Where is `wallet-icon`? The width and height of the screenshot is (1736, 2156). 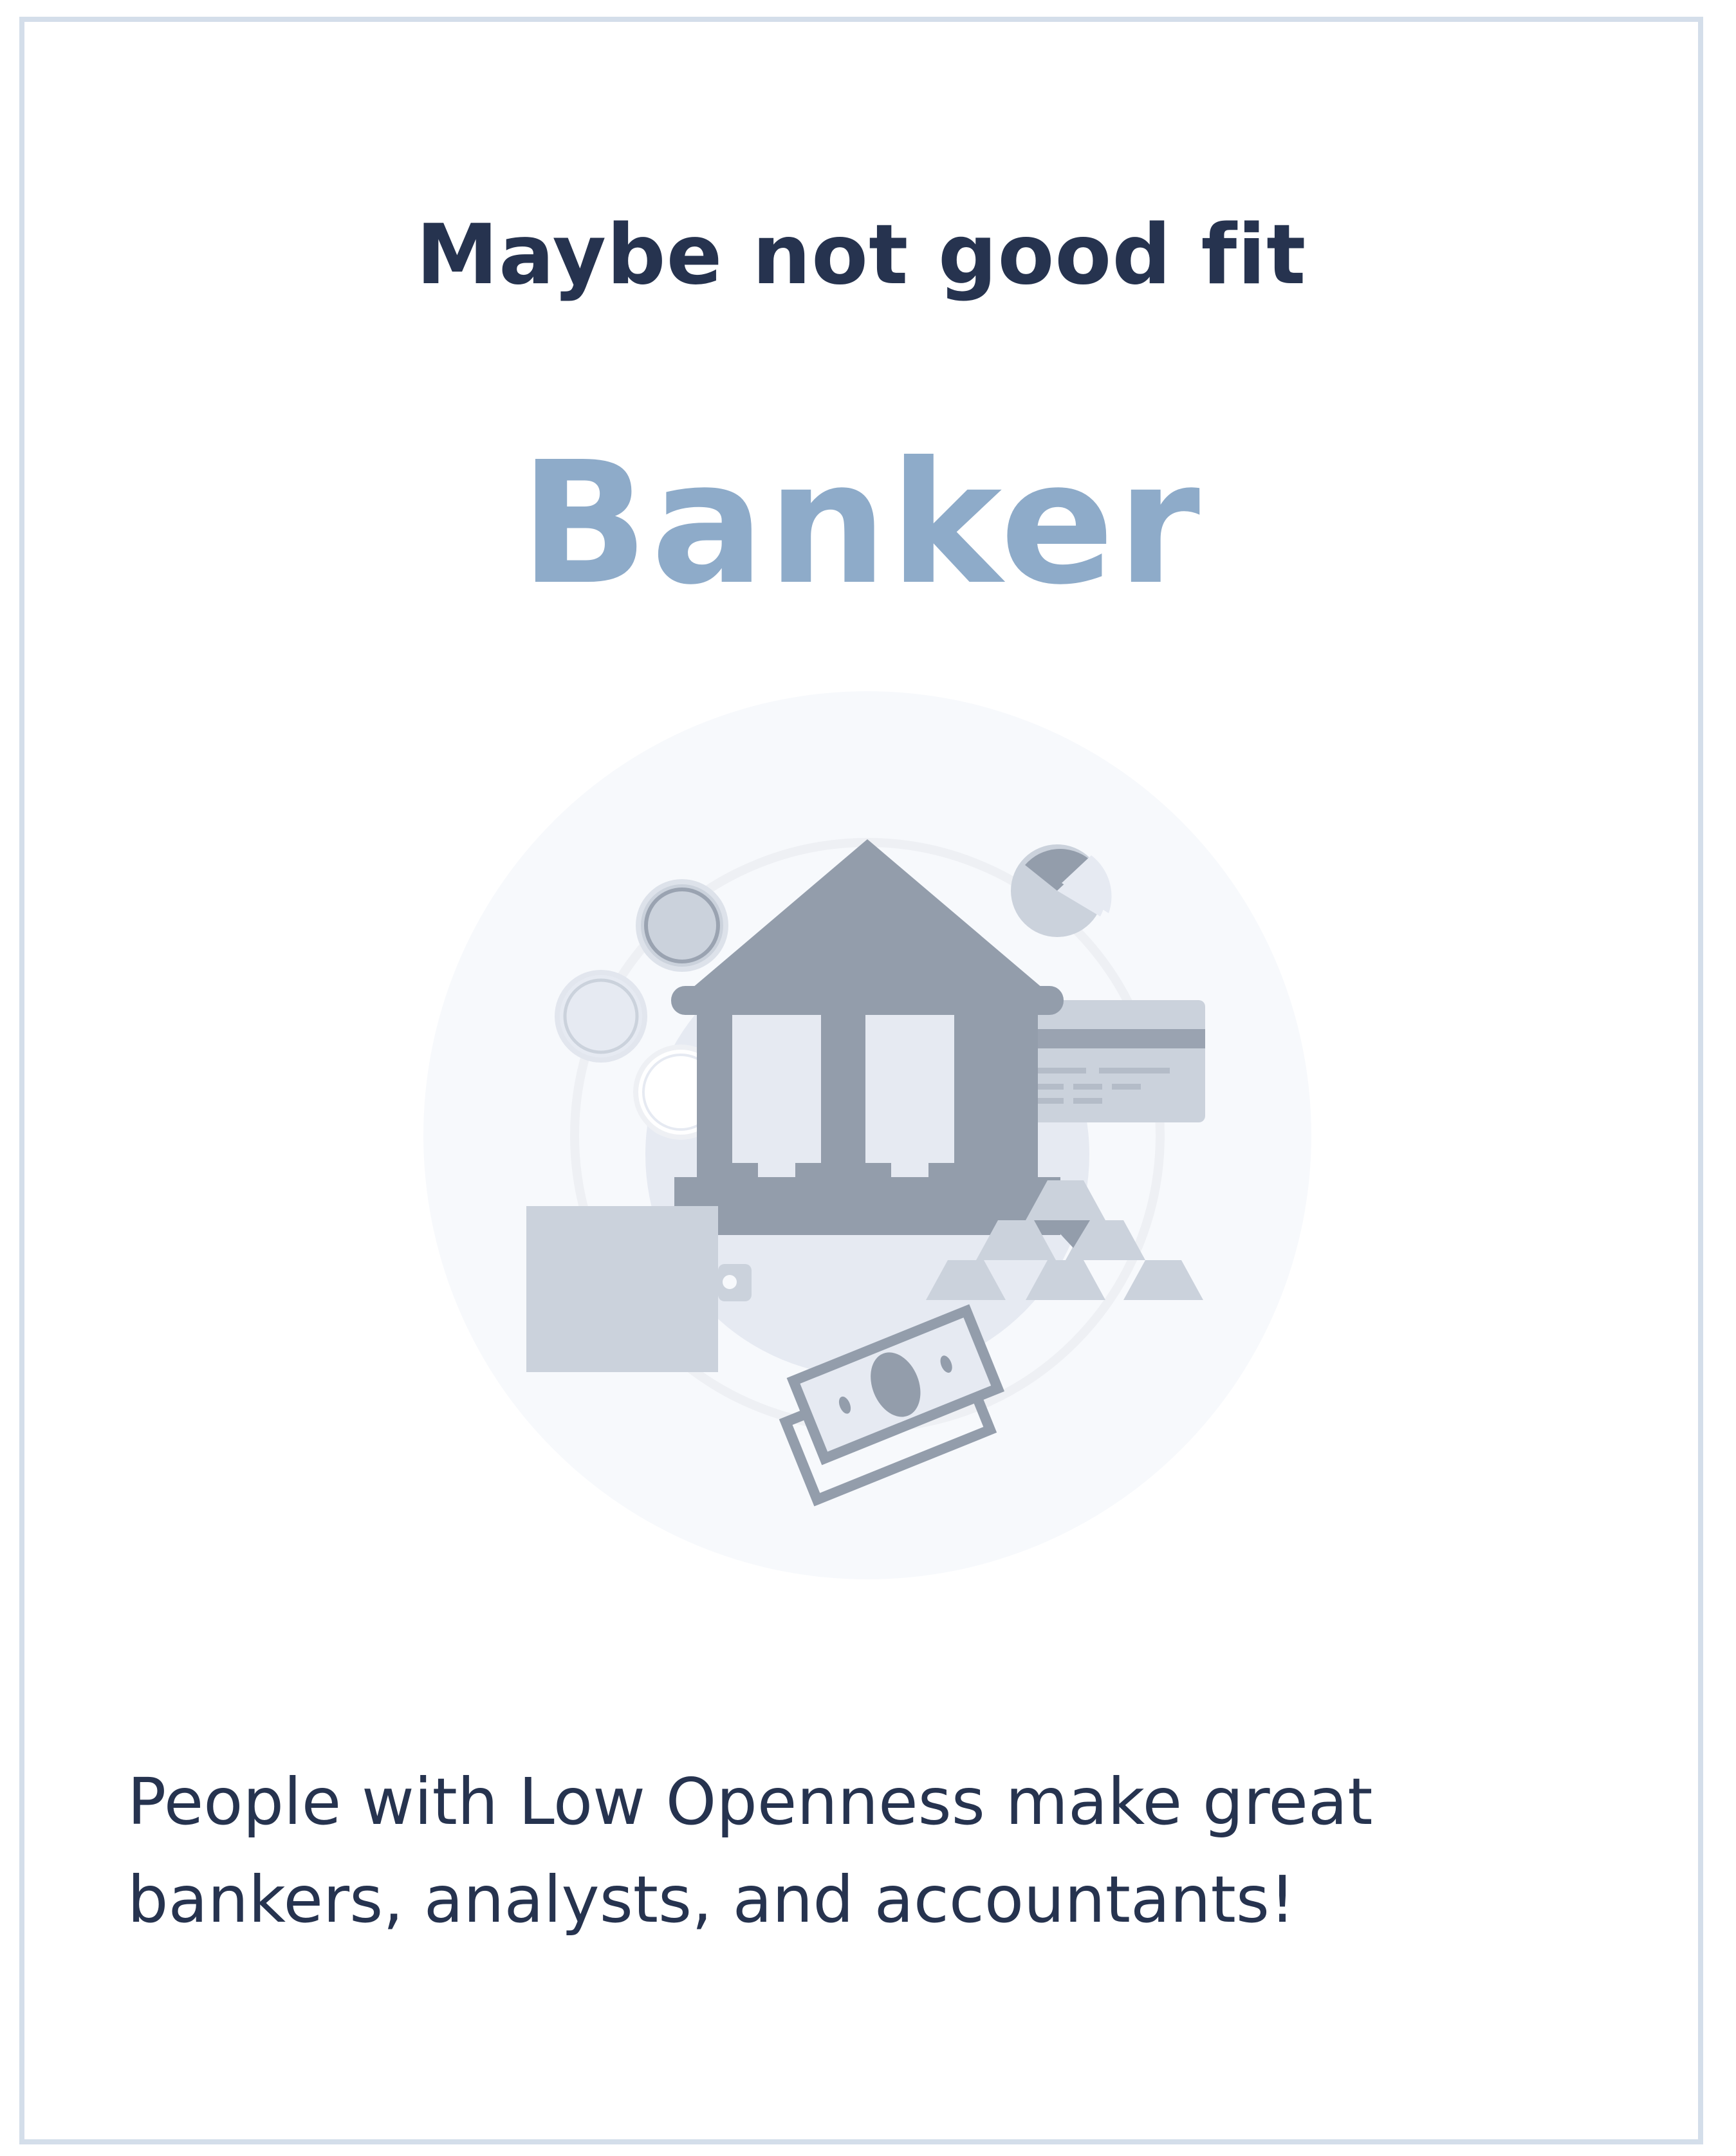 wallet-icon is located at coordinates (639, 1289).